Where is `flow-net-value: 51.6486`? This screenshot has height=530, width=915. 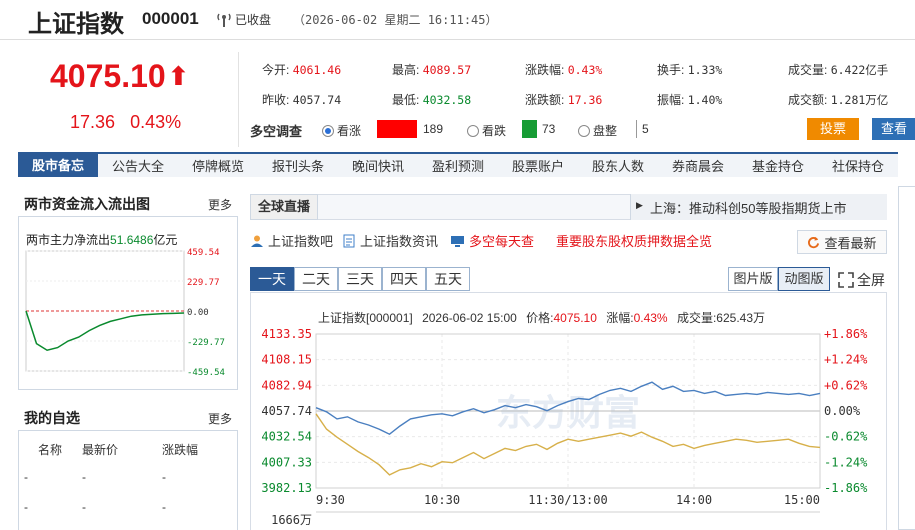
flow-net-value: 51.6486 is located at coordinates (132, 240).